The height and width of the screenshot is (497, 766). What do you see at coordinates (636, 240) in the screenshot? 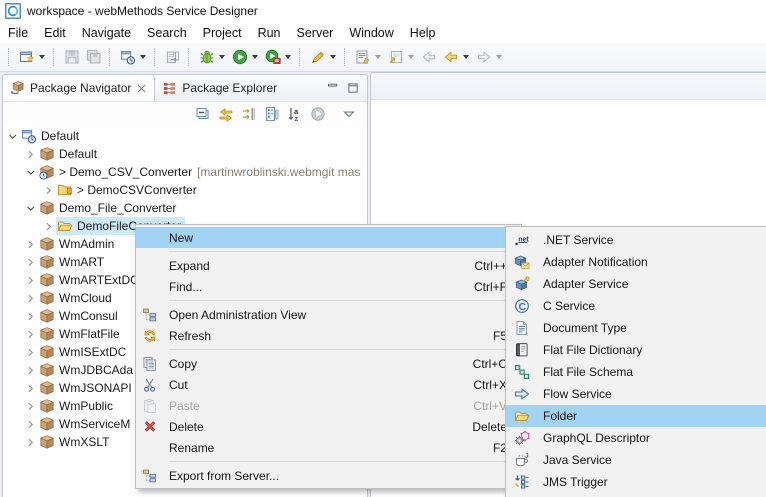
I see `submenu-item-dotnet-service: net .NET Service` at bounding box center [636, 240].